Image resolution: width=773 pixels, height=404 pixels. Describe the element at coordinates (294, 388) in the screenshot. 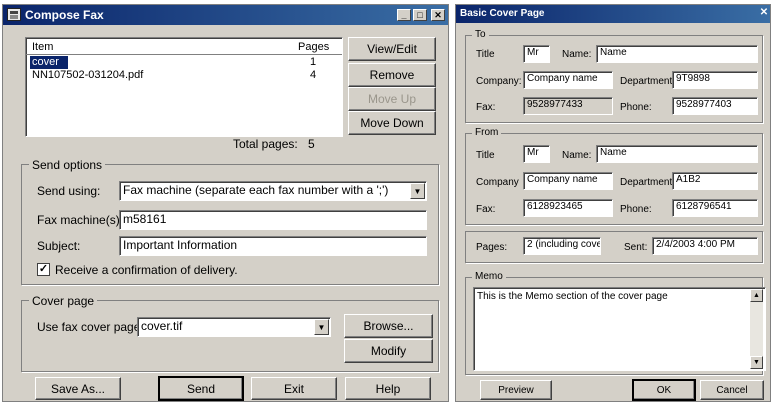

I see `exit-button: Exit` at that location.